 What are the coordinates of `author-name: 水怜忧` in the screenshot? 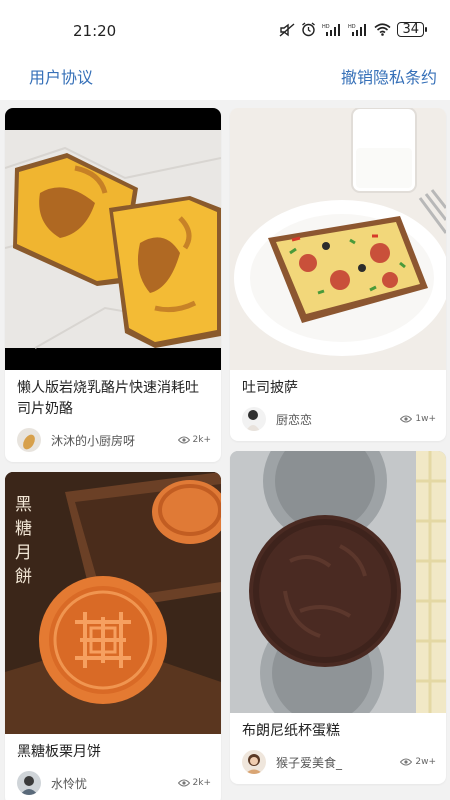 It's located at (114, 783).